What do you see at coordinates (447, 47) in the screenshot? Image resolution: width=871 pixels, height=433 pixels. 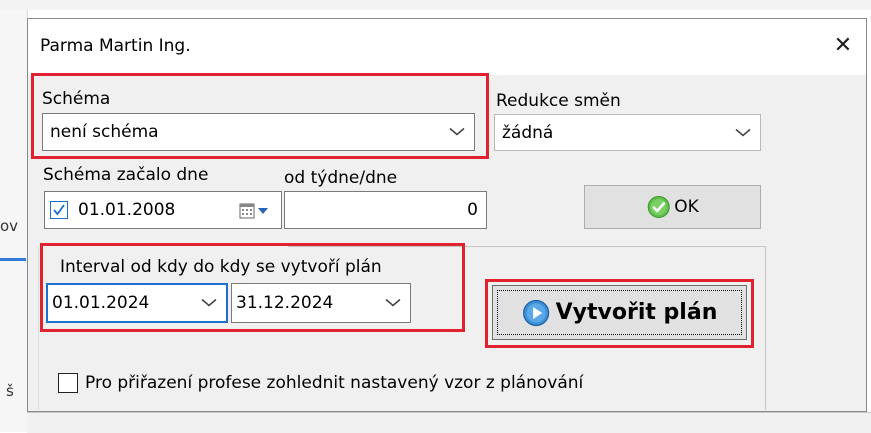 I see `dialog-titlebar: Parma Martin Ing. ✕` at bounding box center [447, 47].